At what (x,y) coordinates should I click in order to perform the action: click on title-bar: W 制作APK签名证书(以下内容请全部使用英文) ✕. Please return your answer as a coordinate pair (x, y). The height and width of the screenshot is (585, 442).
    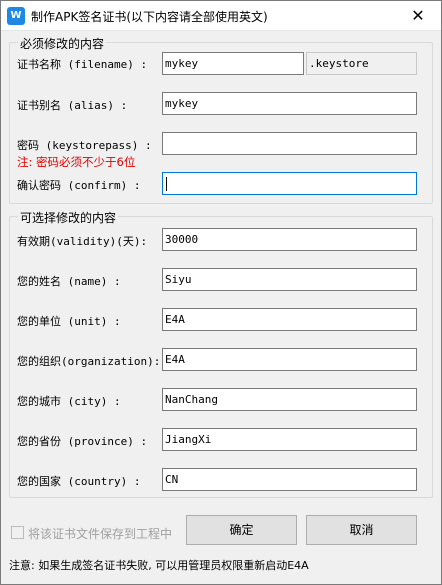
    Looking at the image, I should click on (221, 16).